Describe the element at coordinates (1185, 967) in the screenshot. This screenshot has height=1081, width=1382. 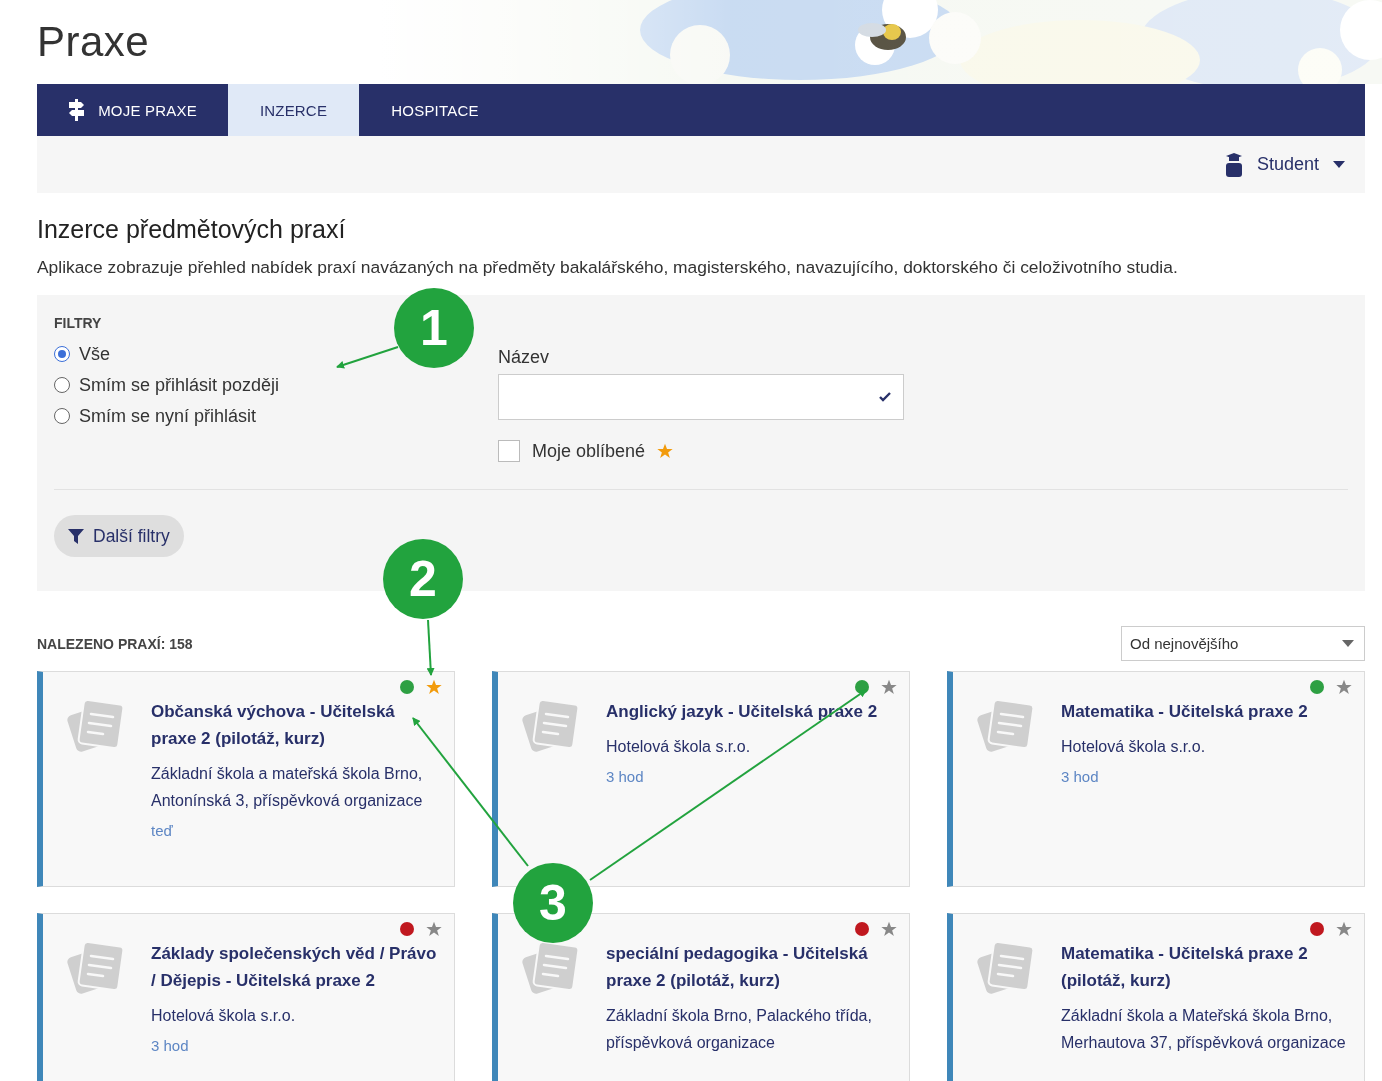
I see `card-title: Matematika - Učitelská praxe 2 (pilotáž, kurz)` at that location.